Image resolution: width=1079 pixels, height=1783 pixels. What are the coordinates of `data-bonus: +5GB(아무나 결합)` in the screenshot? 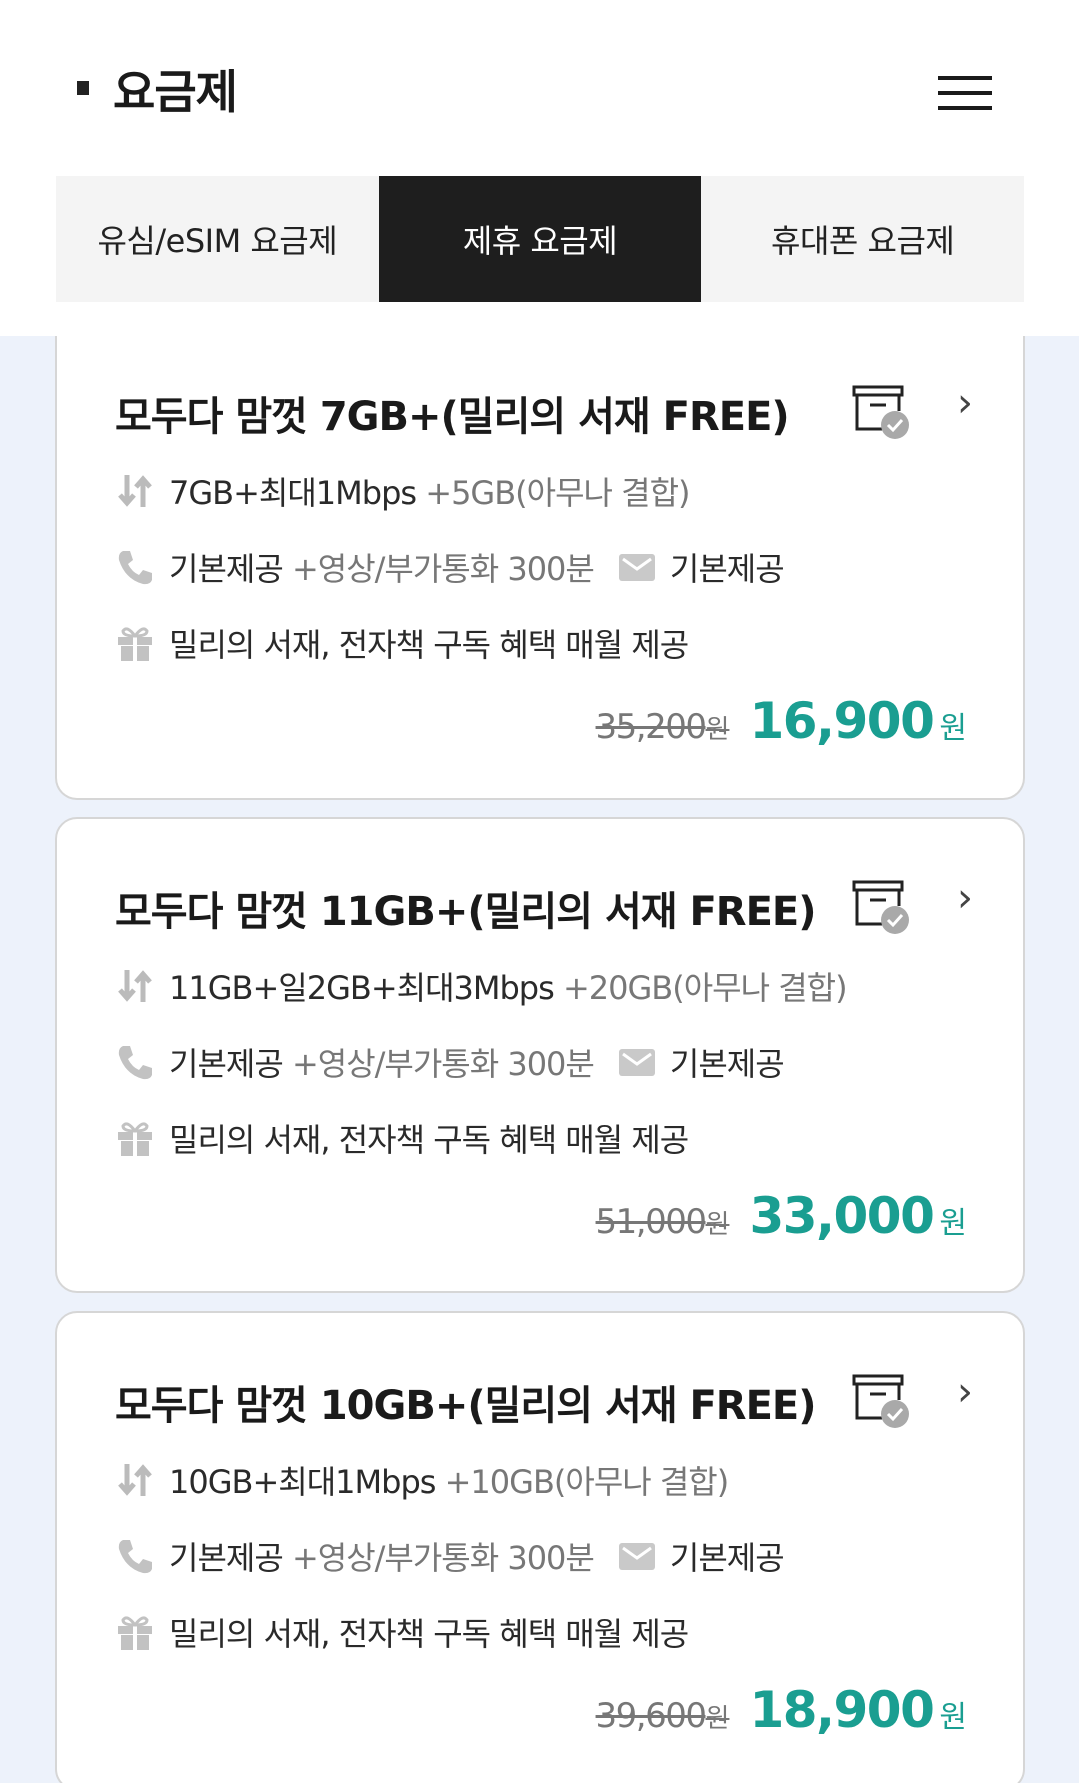 It's located at (557, 493).